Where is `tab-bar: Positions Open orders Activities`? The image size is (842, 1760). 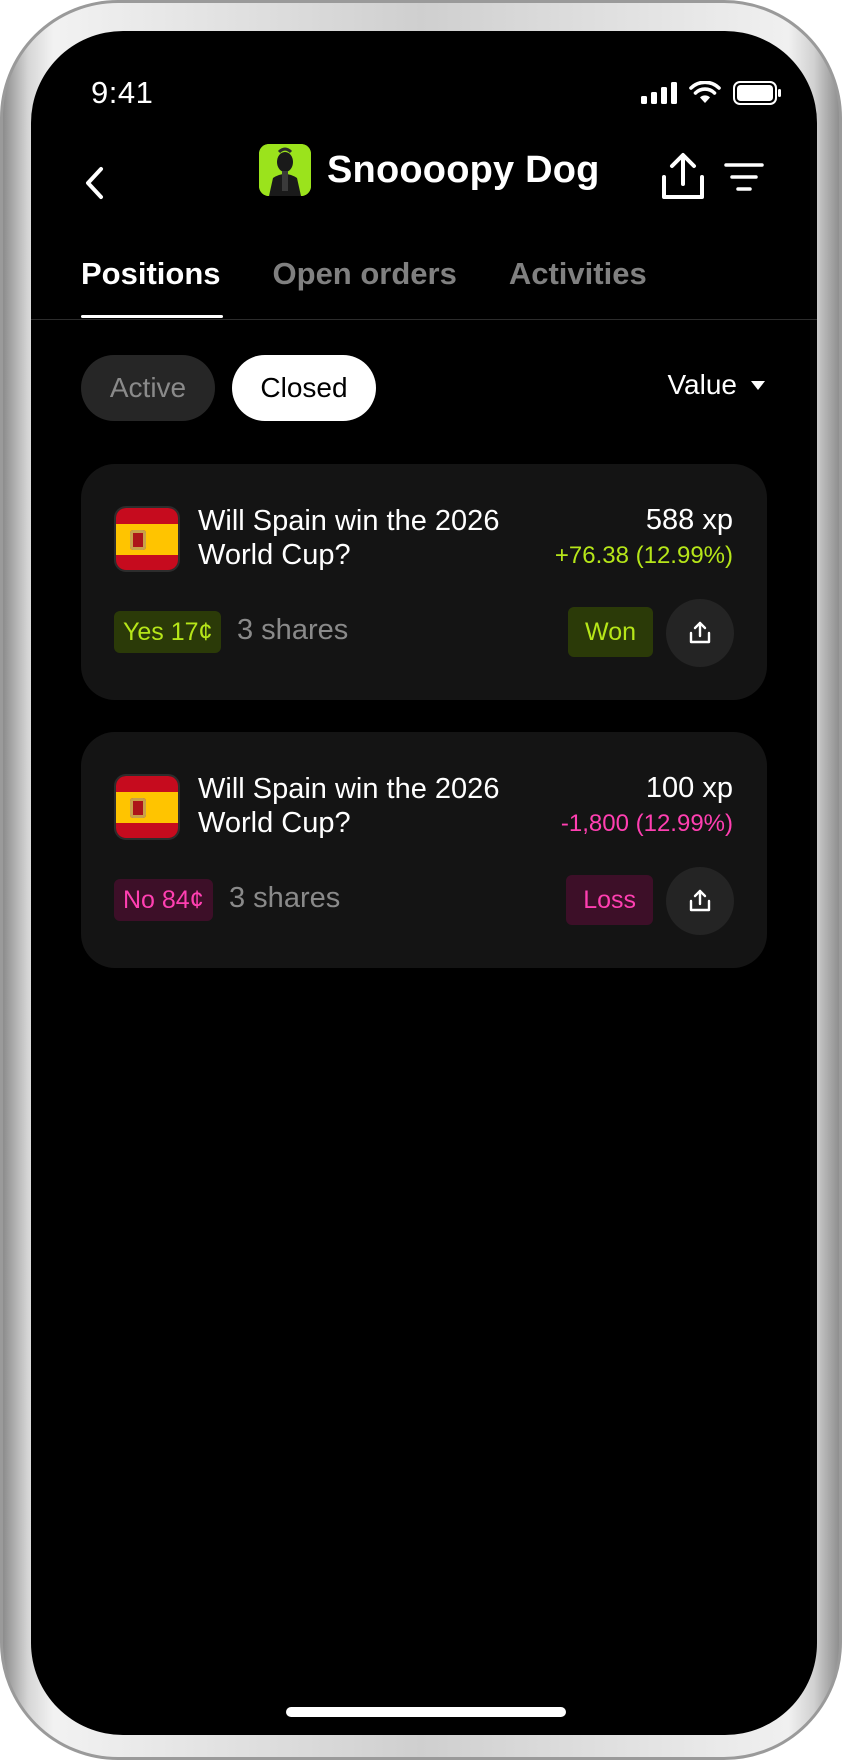 tab-bar: Positions Open orders Activities is located at coordinates (364, 287).